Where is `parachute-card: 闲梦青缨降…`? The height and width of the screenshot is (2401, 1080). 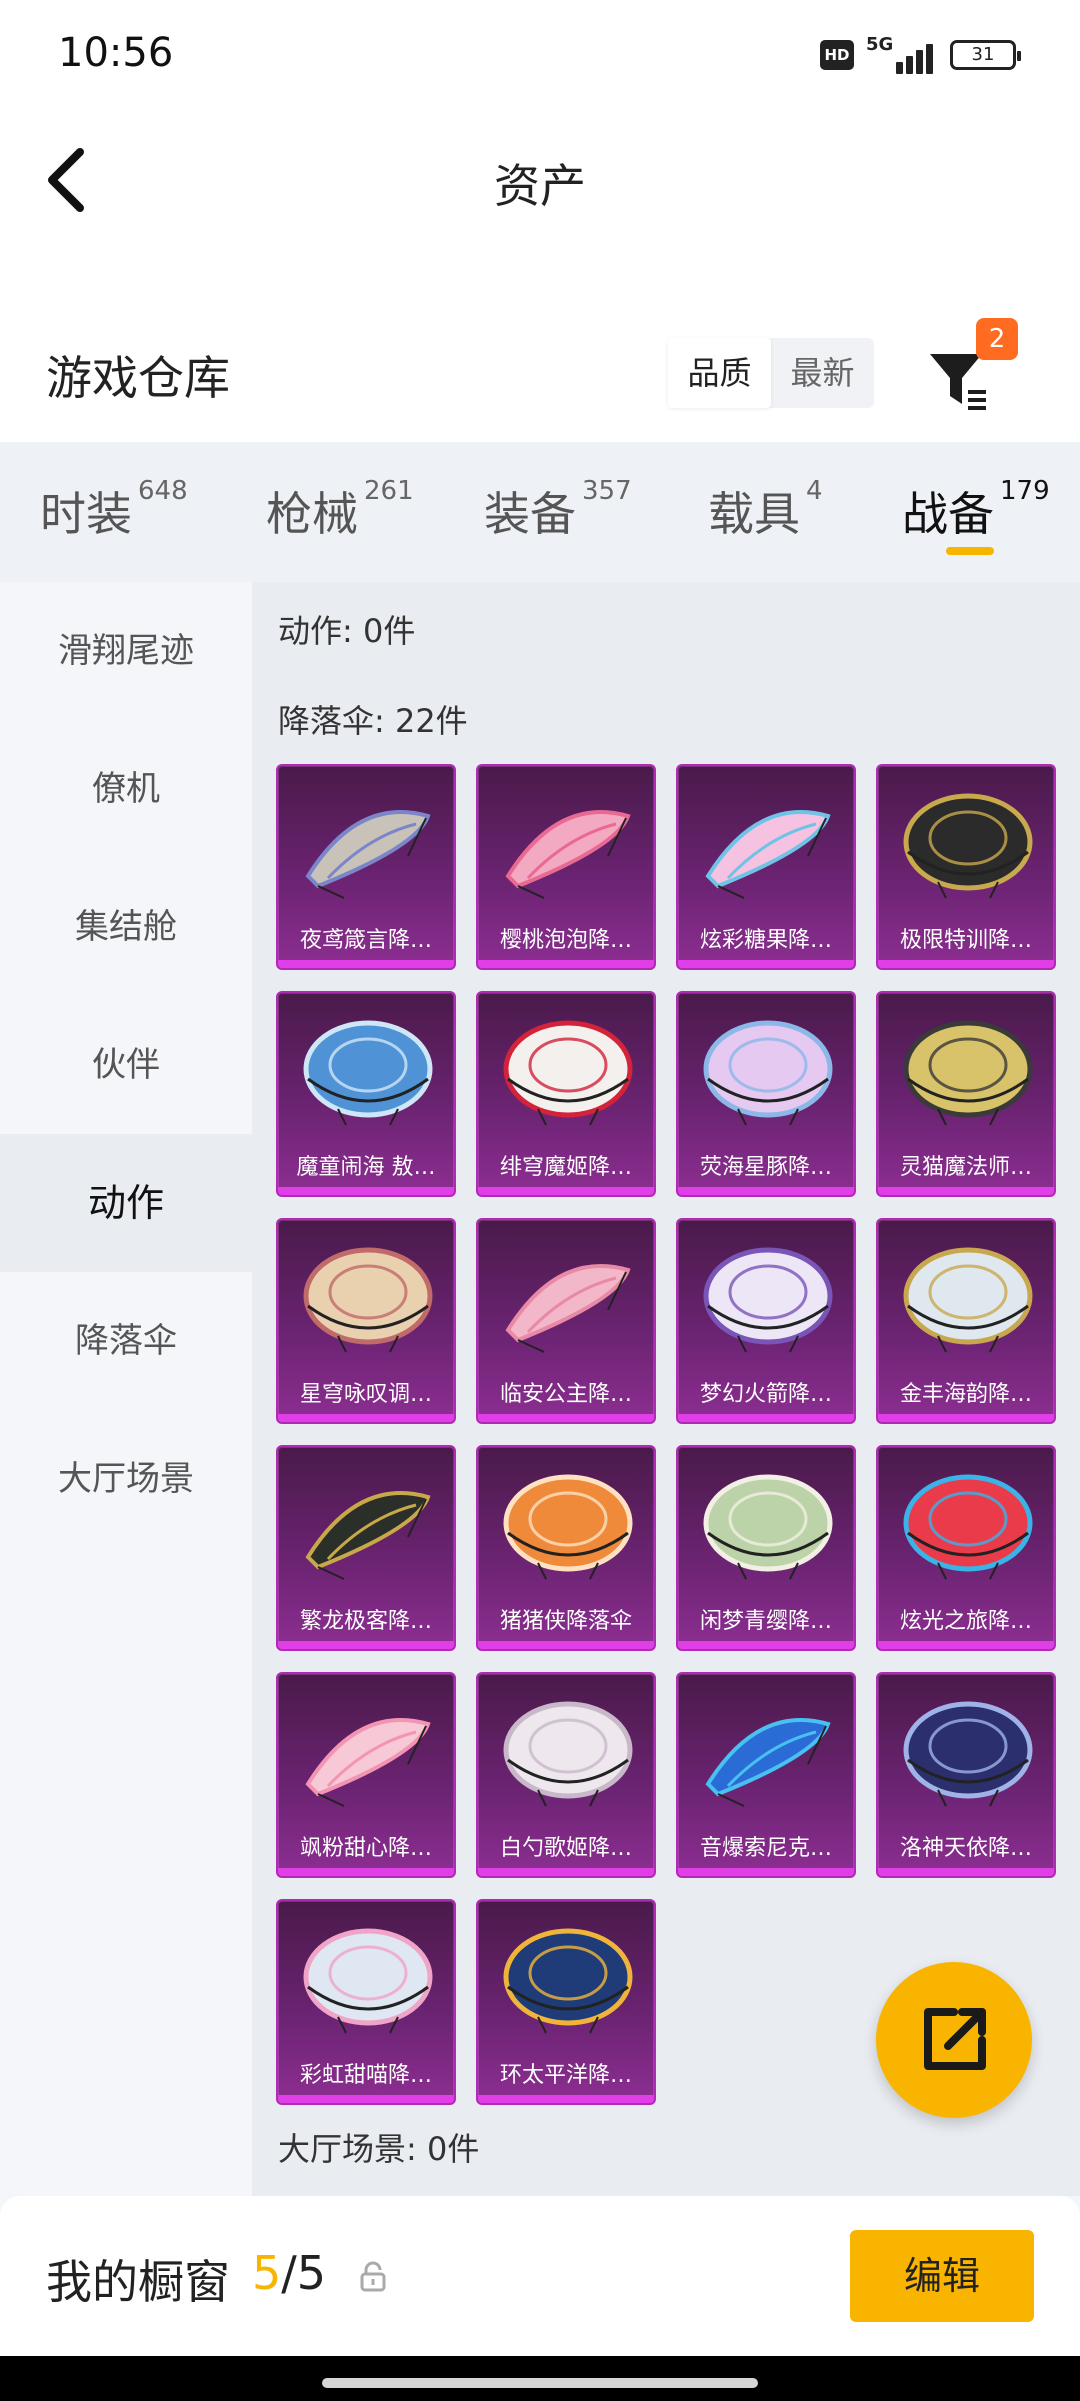
parachute-card: 闲梦青缨降… is located at coordinates (766, 1548).